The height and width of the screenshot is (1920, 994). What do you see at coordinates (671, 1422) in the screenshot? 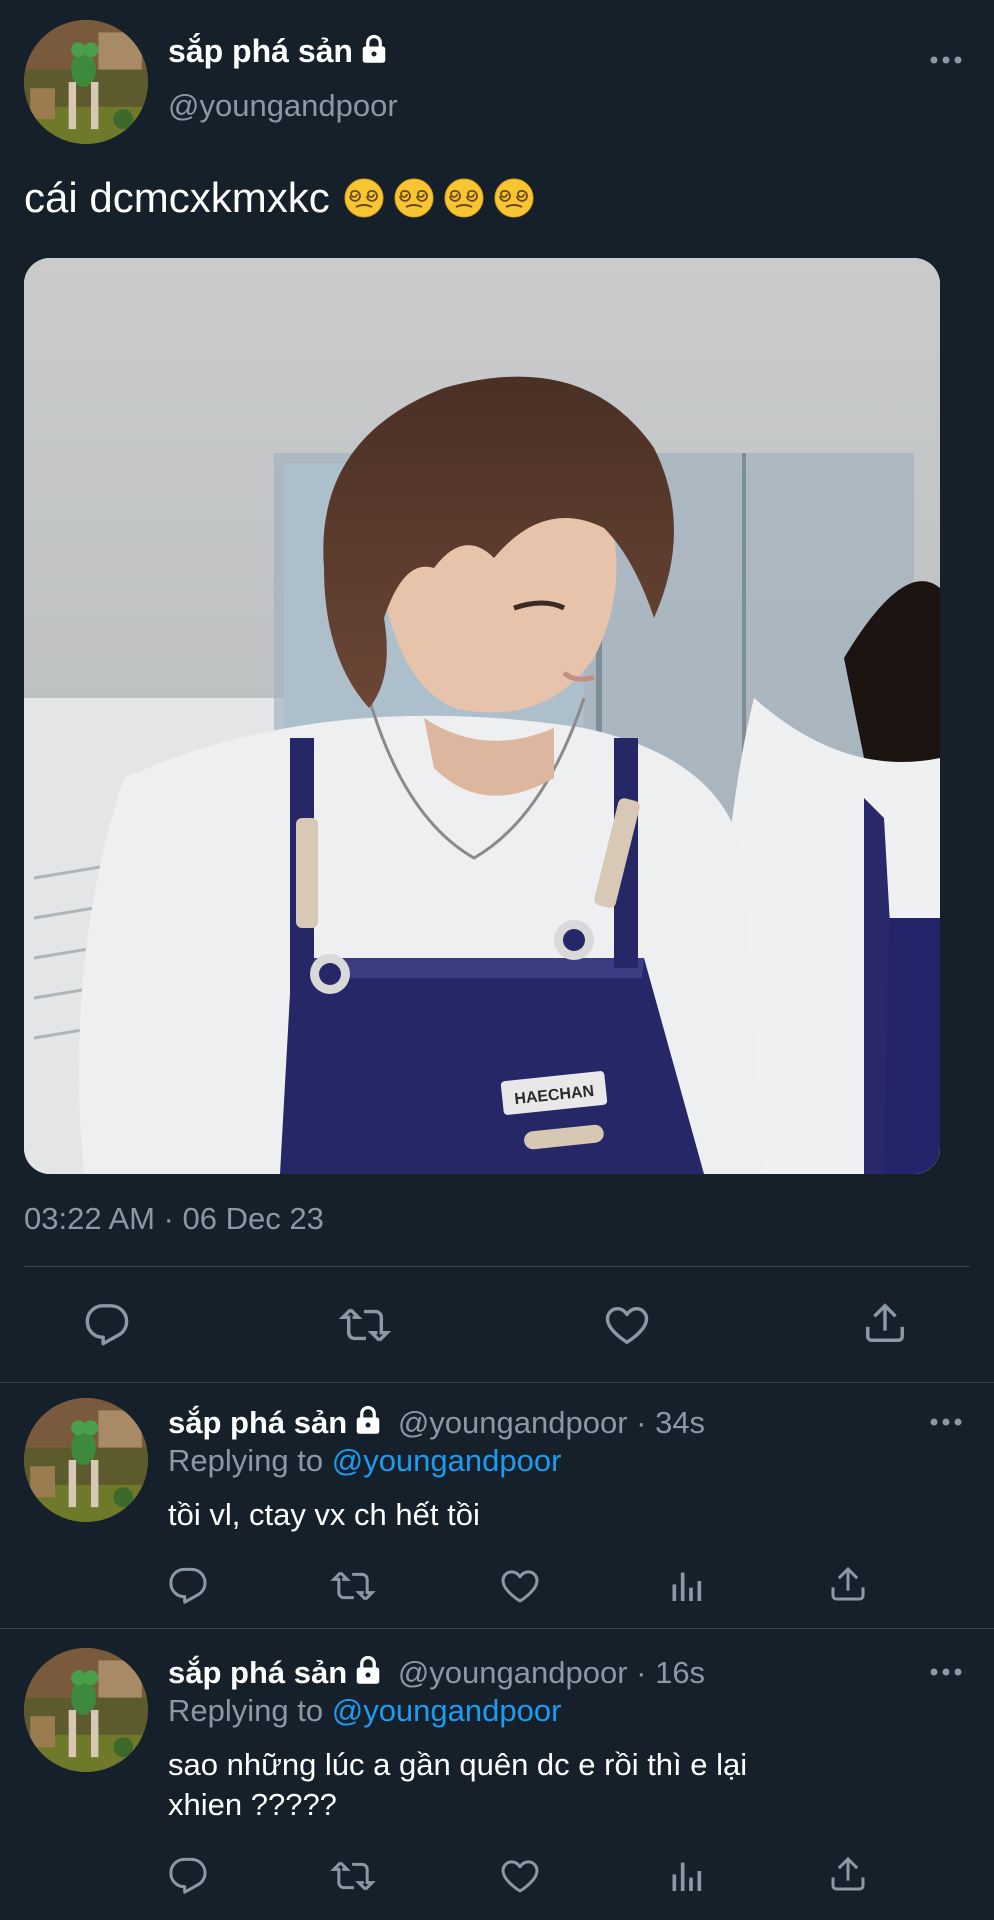
I see `reply-time: · 34s` at bounding box center [671, 1422].